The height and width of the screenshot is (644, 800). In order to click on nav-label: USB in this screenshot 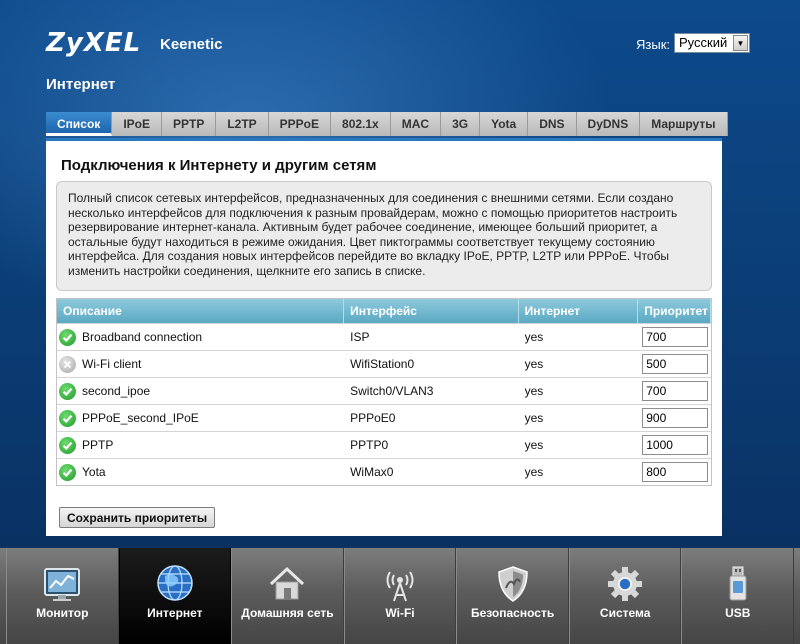, I will do `click(738, 613)`.